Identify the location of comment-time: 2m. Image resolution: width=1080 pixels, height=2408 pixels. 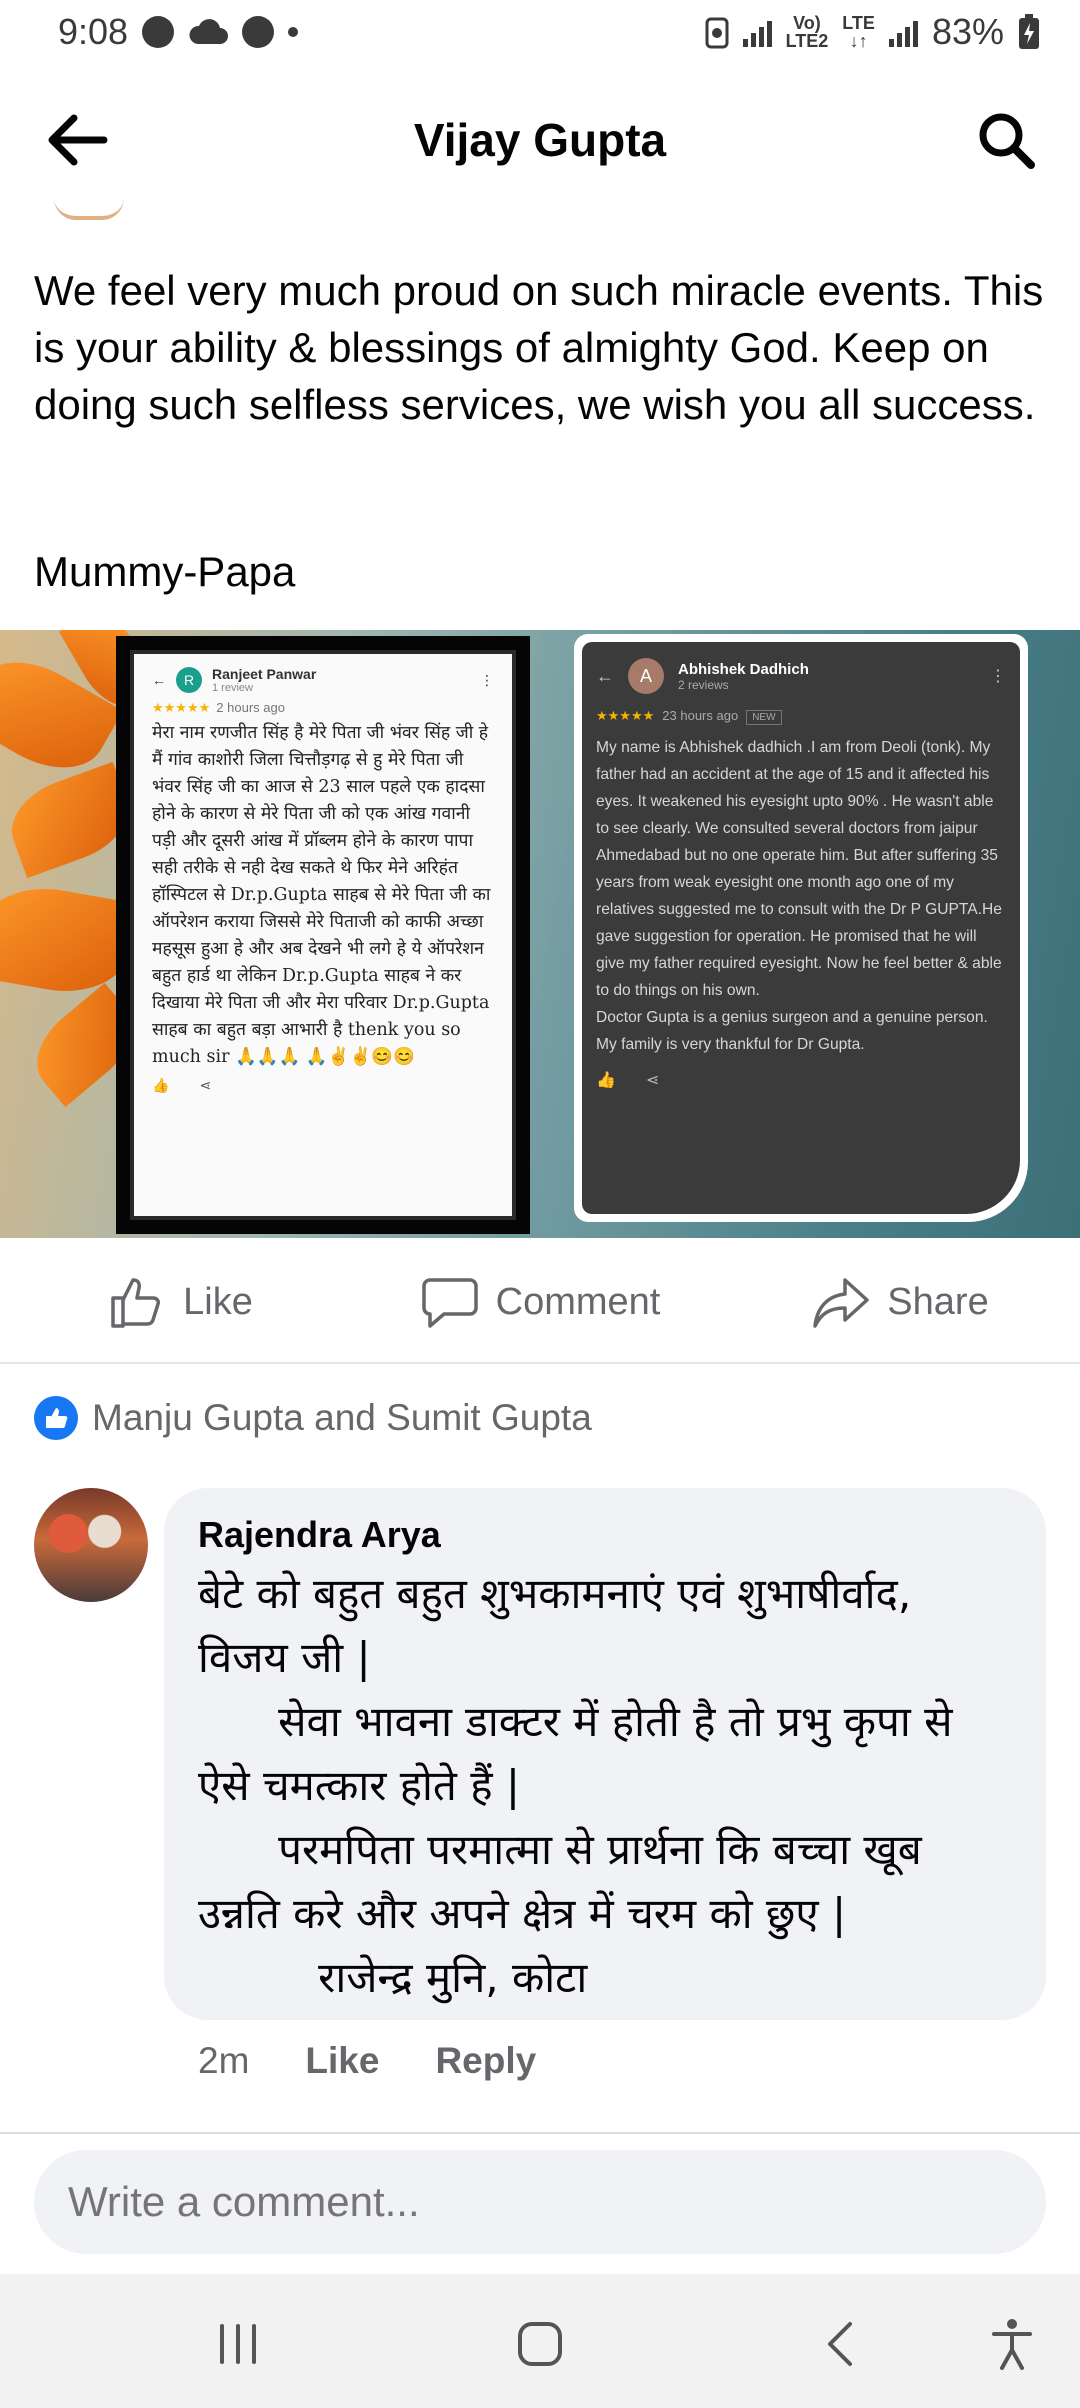
(224, 2060).